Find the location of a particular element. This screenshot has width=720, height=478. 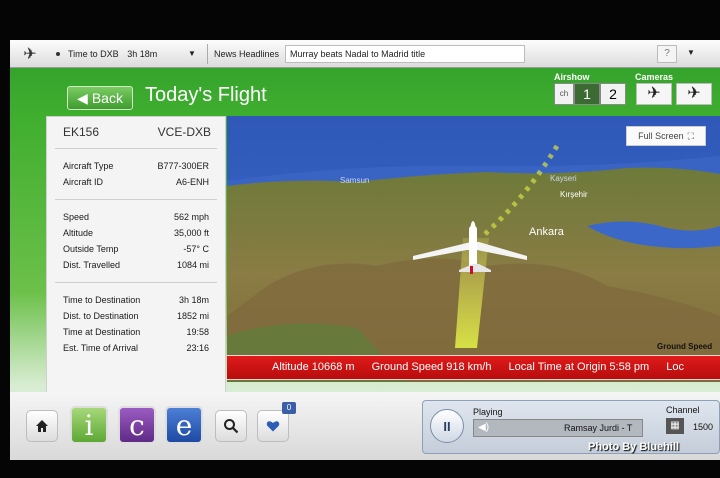

info-value: 19:58 is located at coordinates (197, 332).